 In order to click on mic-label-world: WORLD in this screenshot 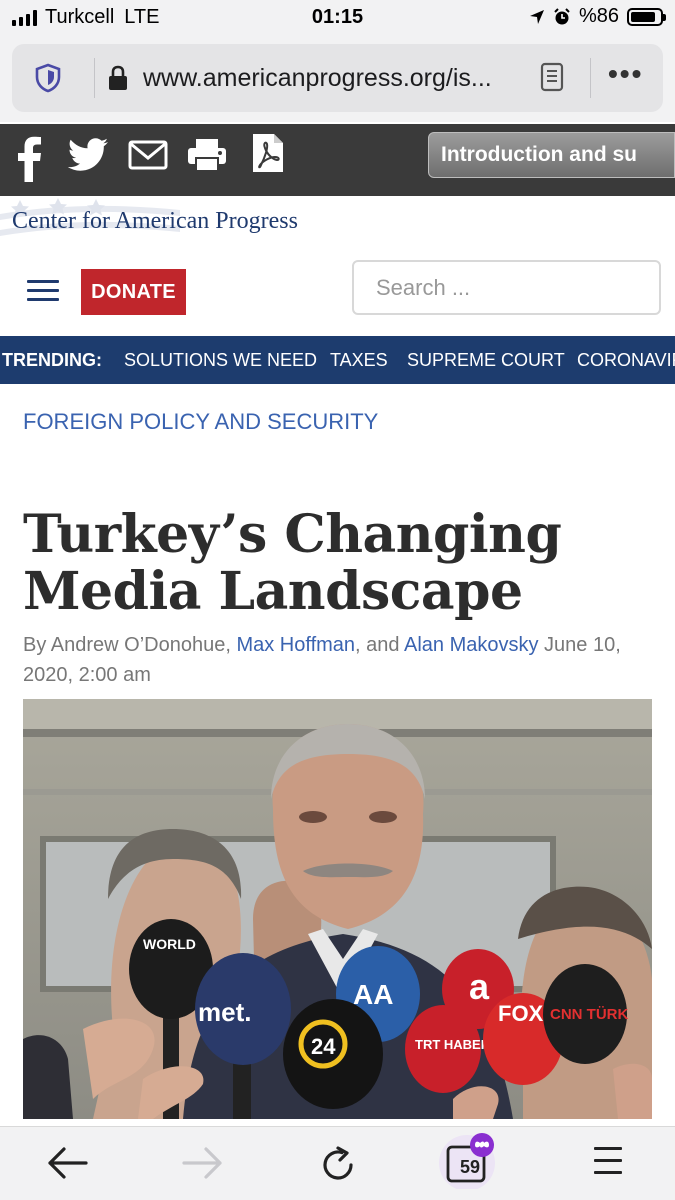, I will do `click(169, 944)`.